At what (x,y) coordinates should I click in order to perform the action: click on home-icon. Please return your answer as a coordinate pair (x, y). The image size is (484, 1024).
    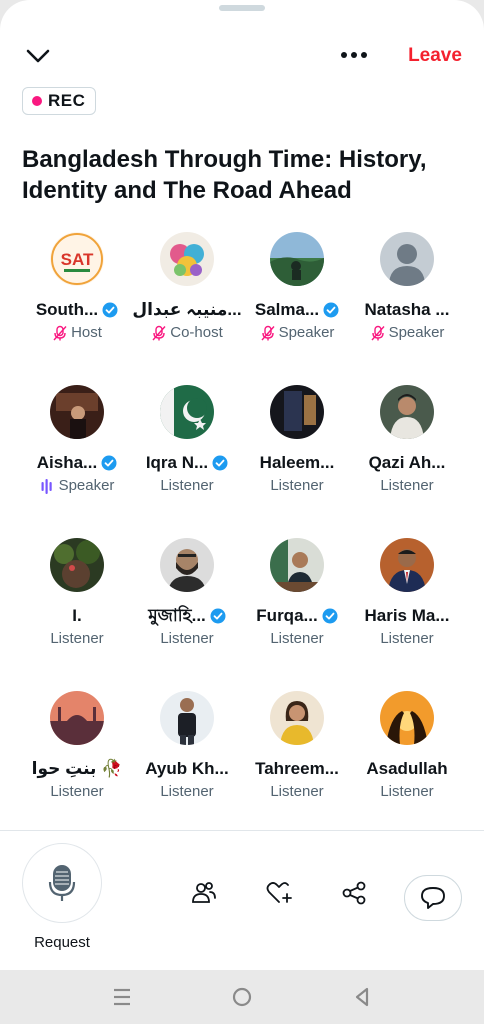
    Looking at the image, I should click on (242, 997).